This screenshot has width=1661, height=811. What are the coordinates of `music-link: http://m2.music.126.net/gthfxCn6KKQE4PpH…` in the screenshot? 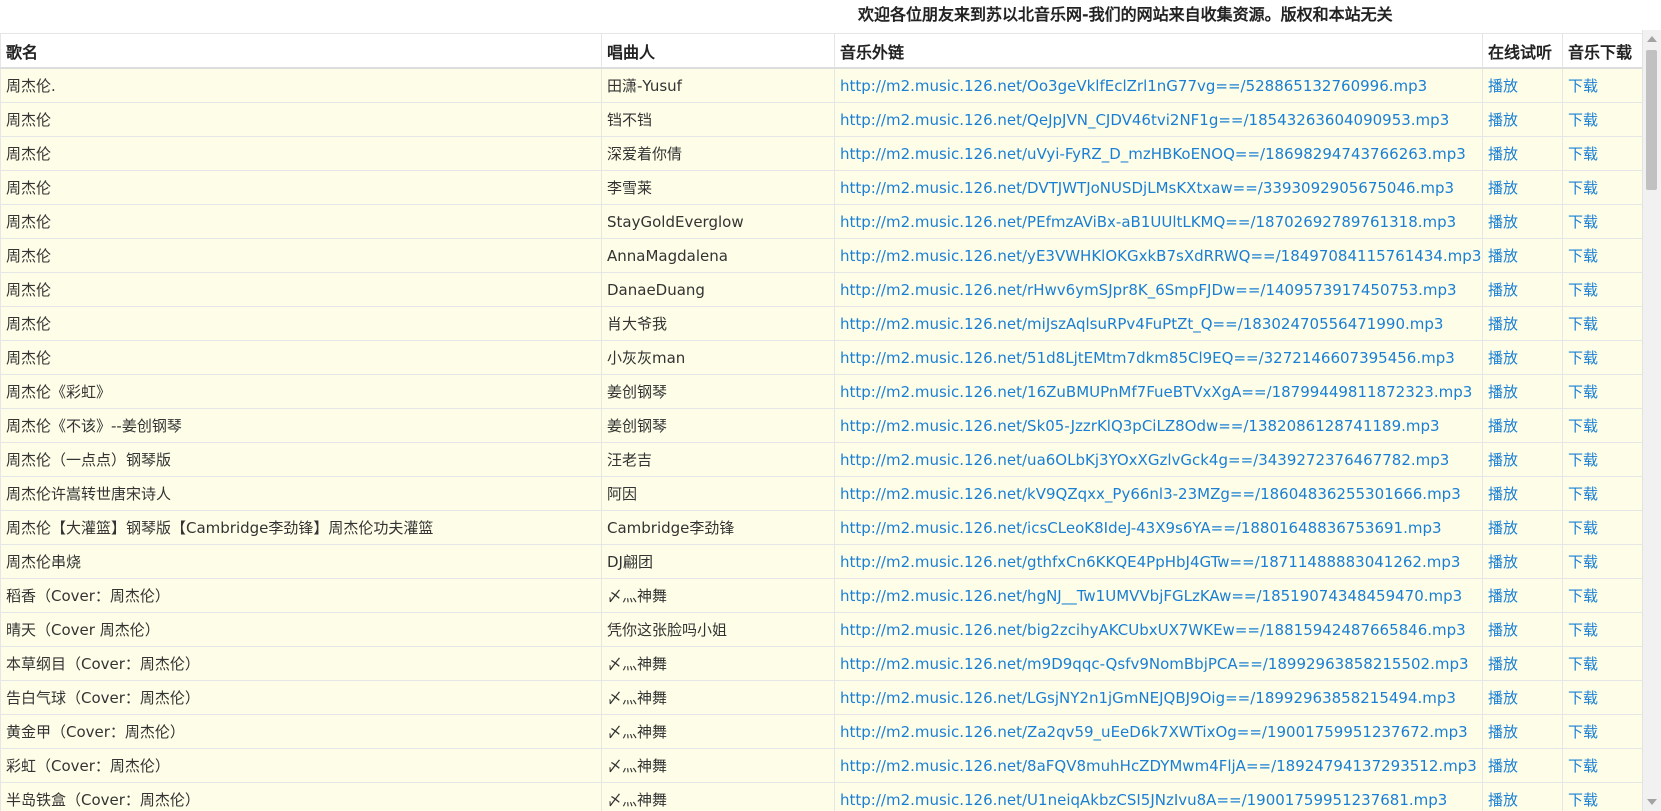 It's located at (1150, 562).